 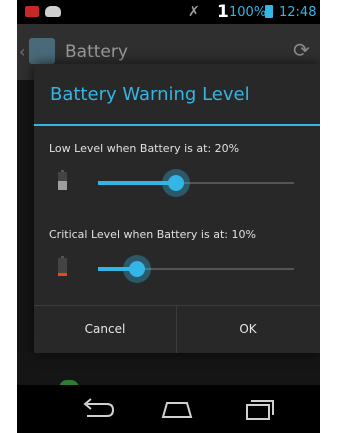 What do you see at coordinates (257, 409) in the screenshot?
I see `recent-apps-icon` at bounding box center [257, 409].